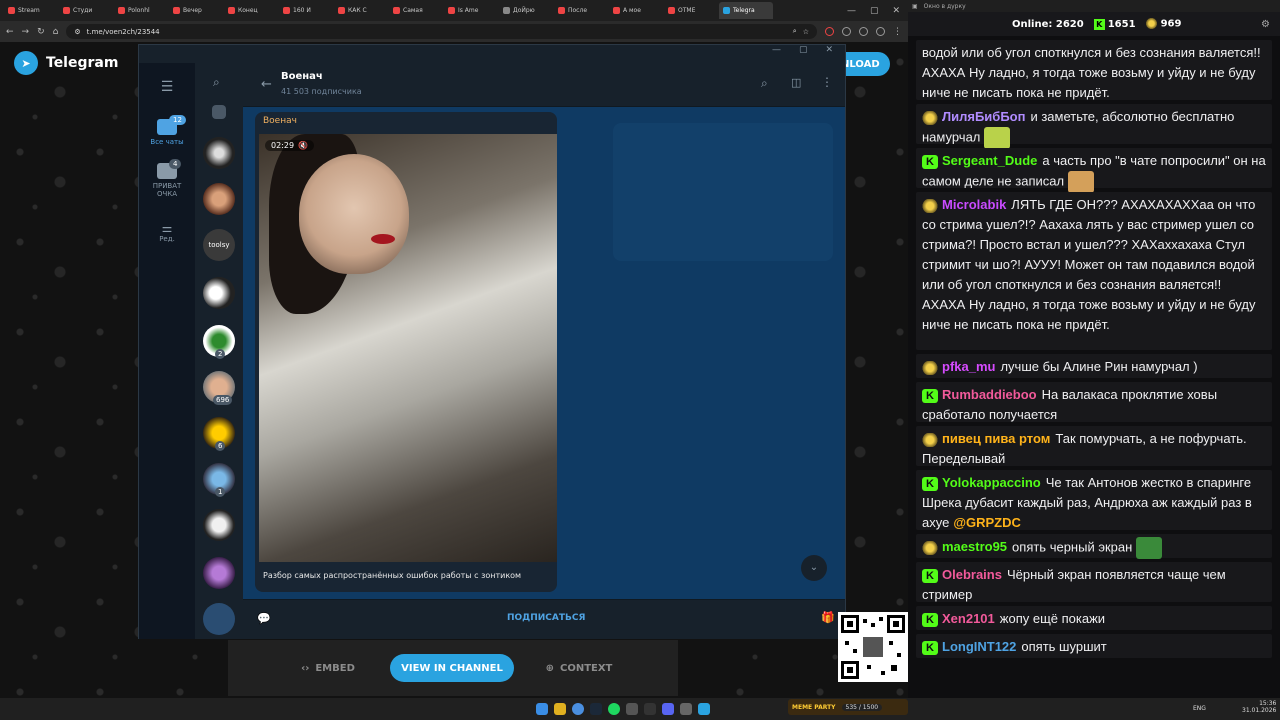 The width and height of the screenshot is (1280, 720). What do you see at coordinates (930, 205) in the screenshot?
I see `user-badge-icon` at bounding box center [930, 205].